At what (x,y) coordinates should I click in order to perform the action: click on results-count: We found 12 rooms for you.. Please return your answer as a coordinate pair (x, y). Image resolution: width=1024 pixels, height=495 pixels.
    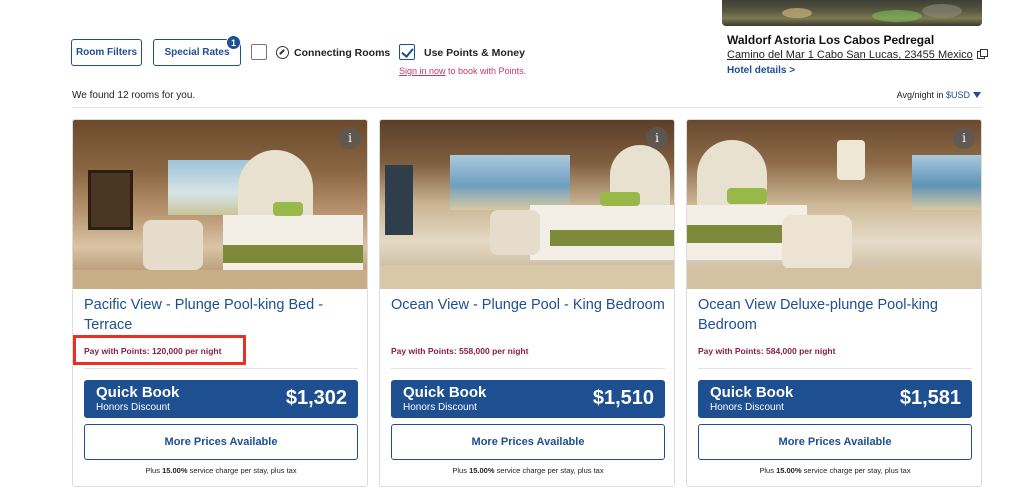
    Looking at the image, I should click on (134, 95).